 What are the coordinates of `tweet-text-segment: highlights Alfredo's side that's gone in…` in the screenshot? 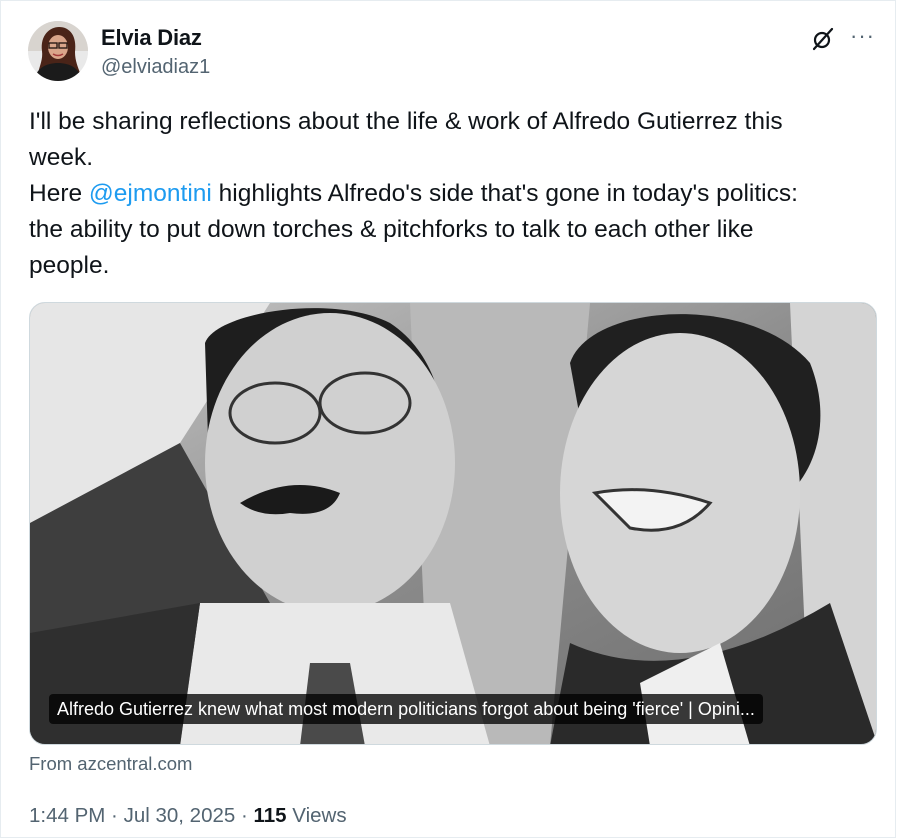 It's located at (504, 193).